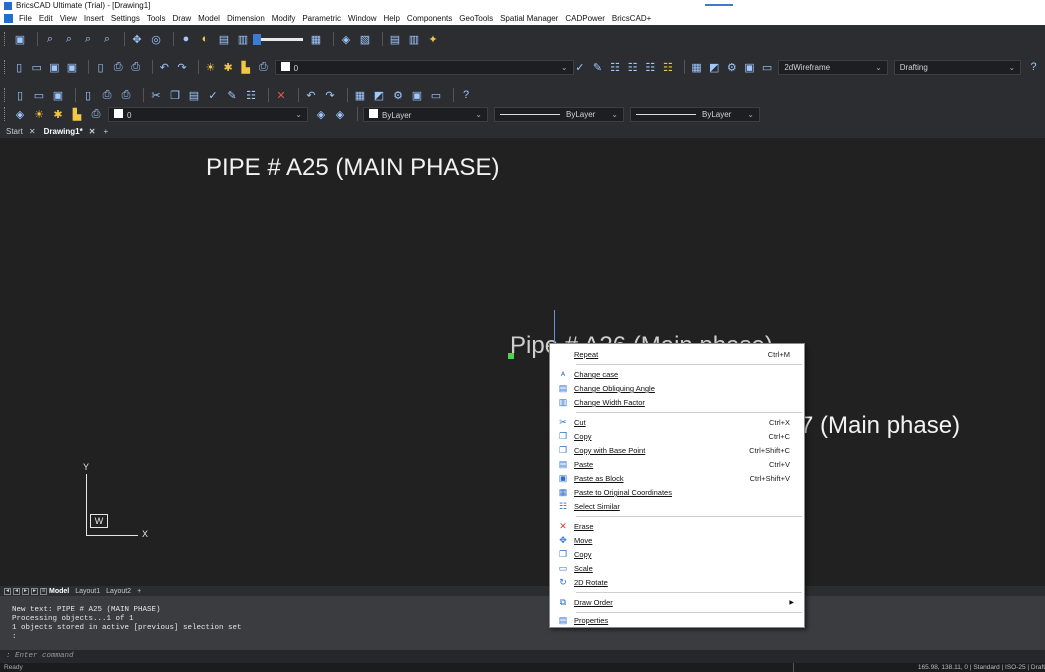 The width and height of the screenshot is (1045, 672). I want to click on zoom-realtime-icon: ⌕, so click(50, 39).